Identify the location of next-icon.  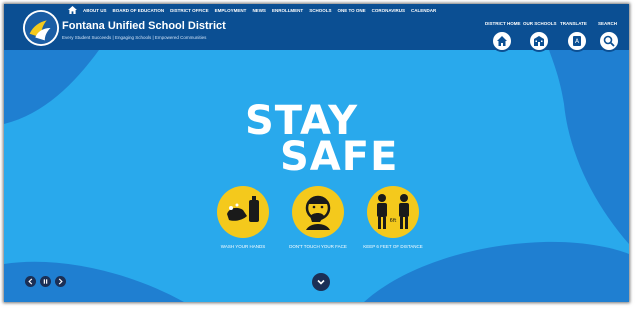
(60, 281).